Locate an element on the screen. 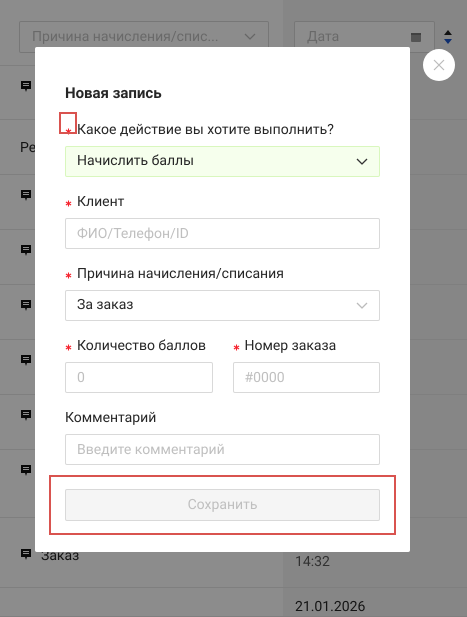 The width and height of the screenshot is (467, 617). row-time: 14:32 is located at coordinates (313, 562).